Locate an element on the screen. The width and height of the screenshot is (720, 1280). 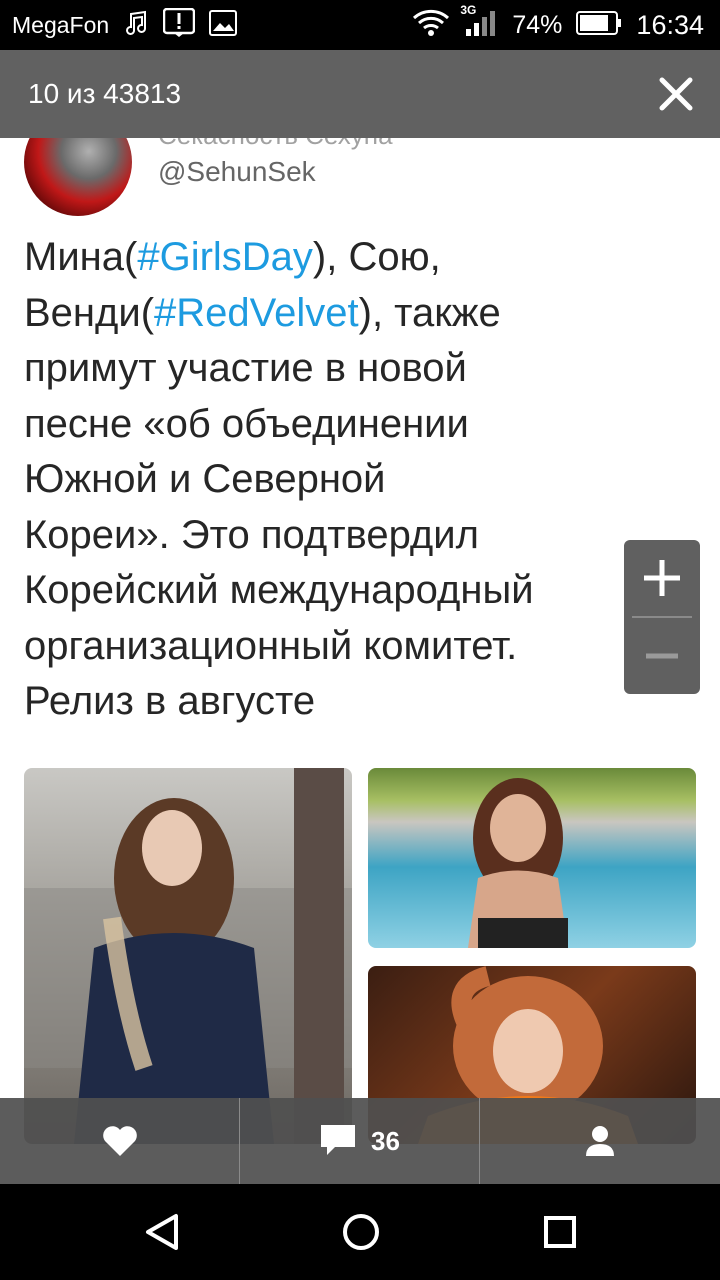
network-type: 3G is located at coordinates (468, 9).